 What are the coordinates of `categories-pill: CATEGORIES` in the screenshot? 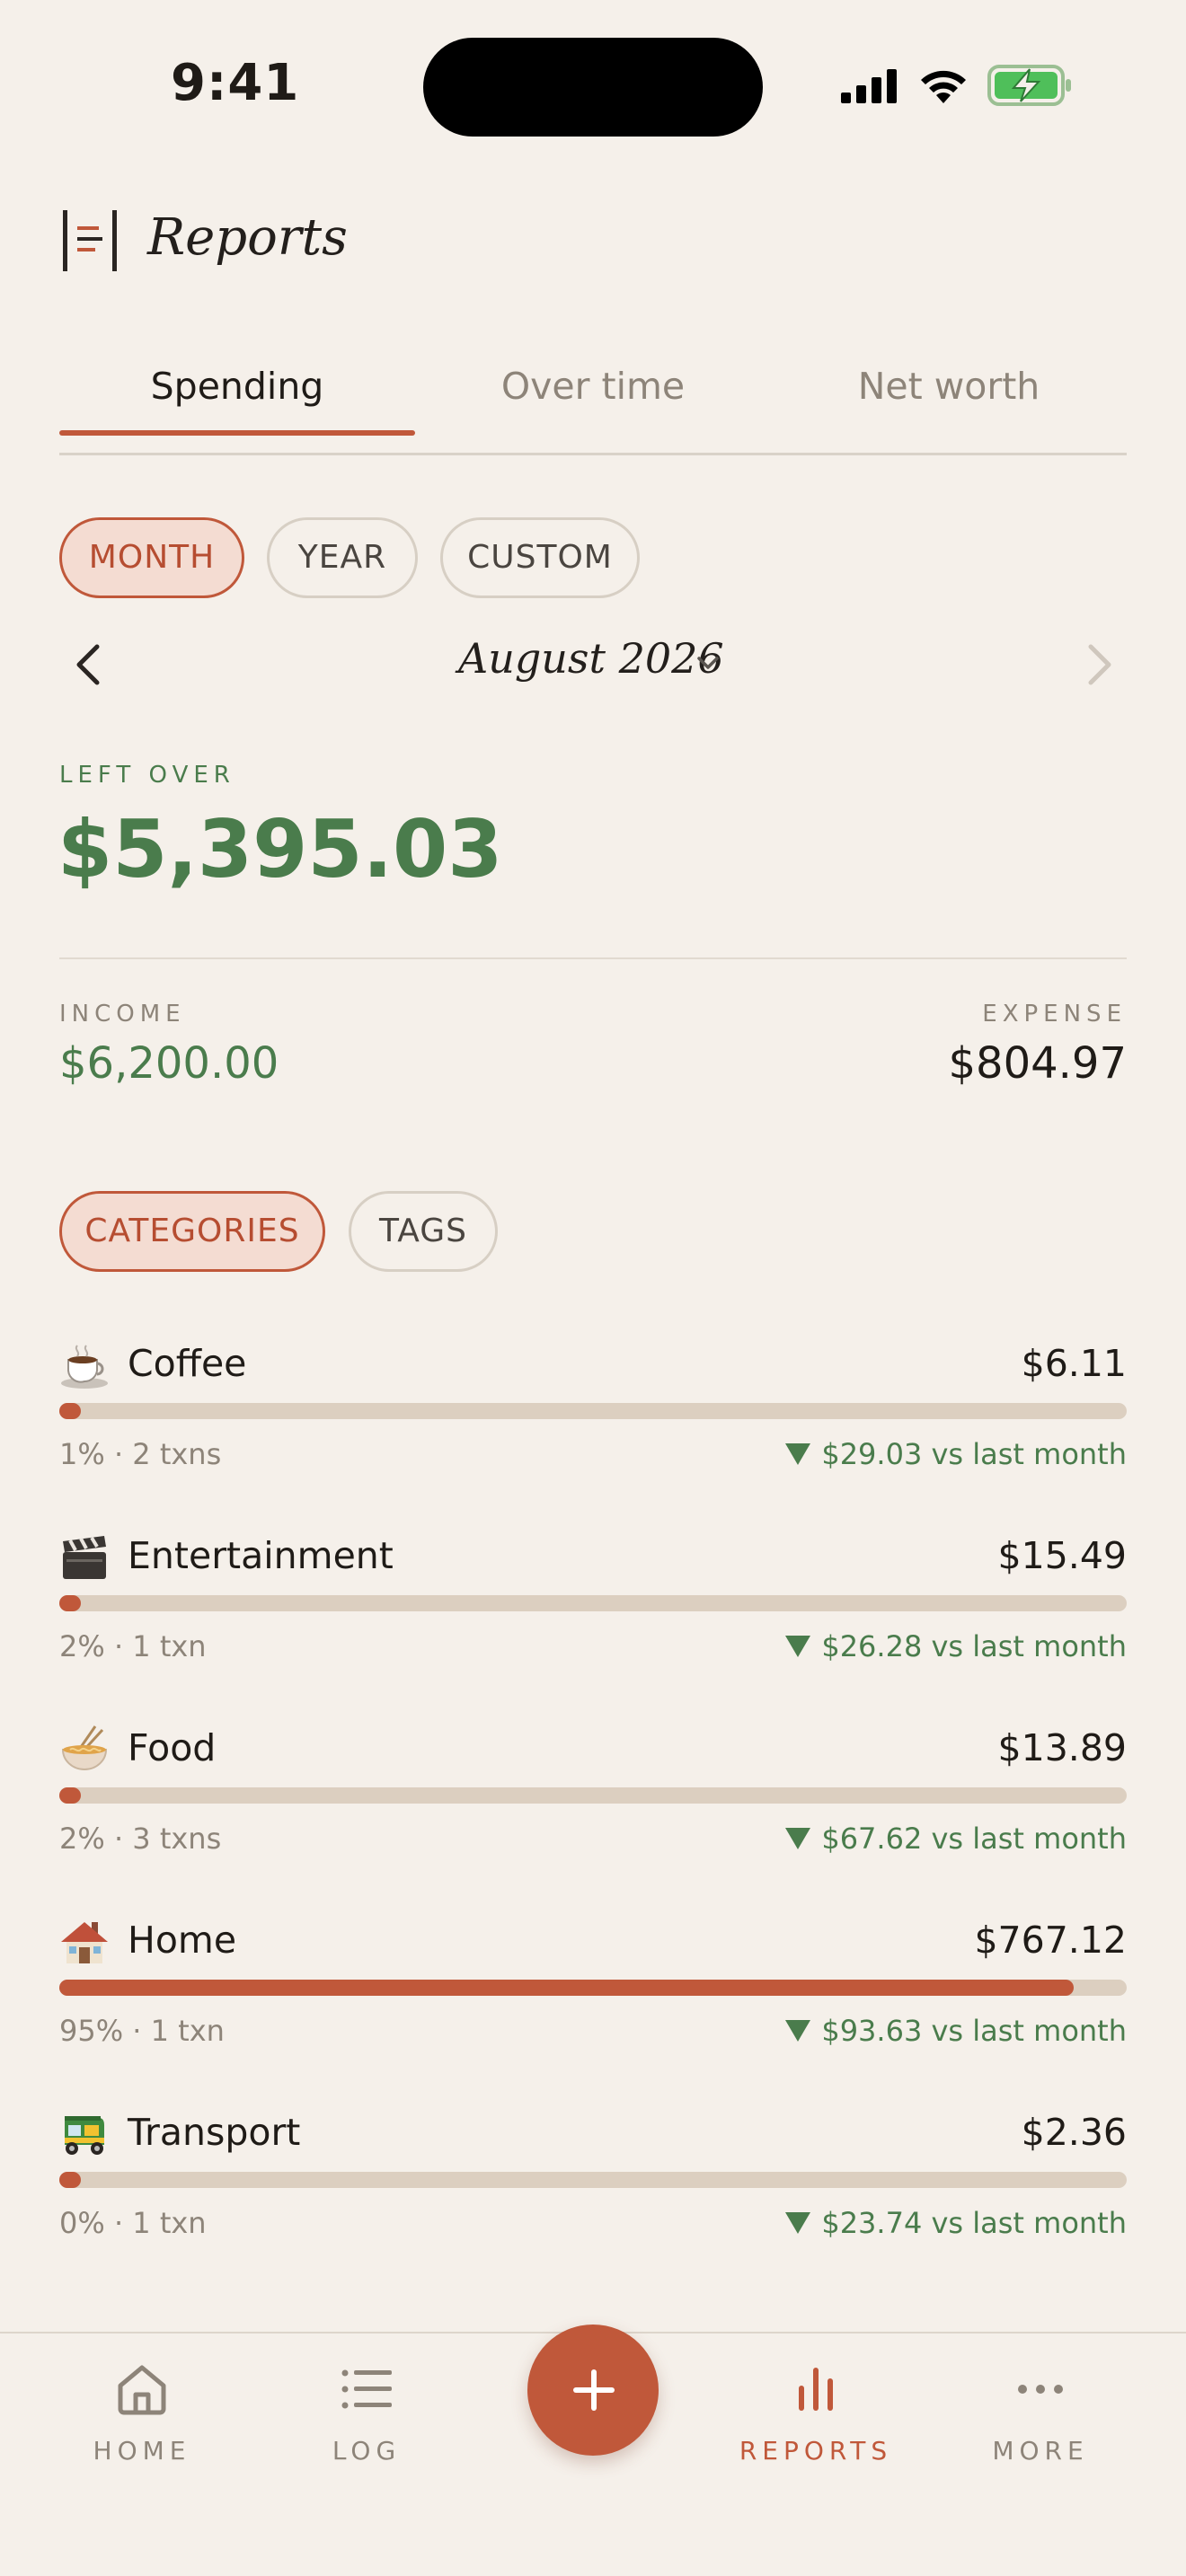 It's located at (192, 1231).